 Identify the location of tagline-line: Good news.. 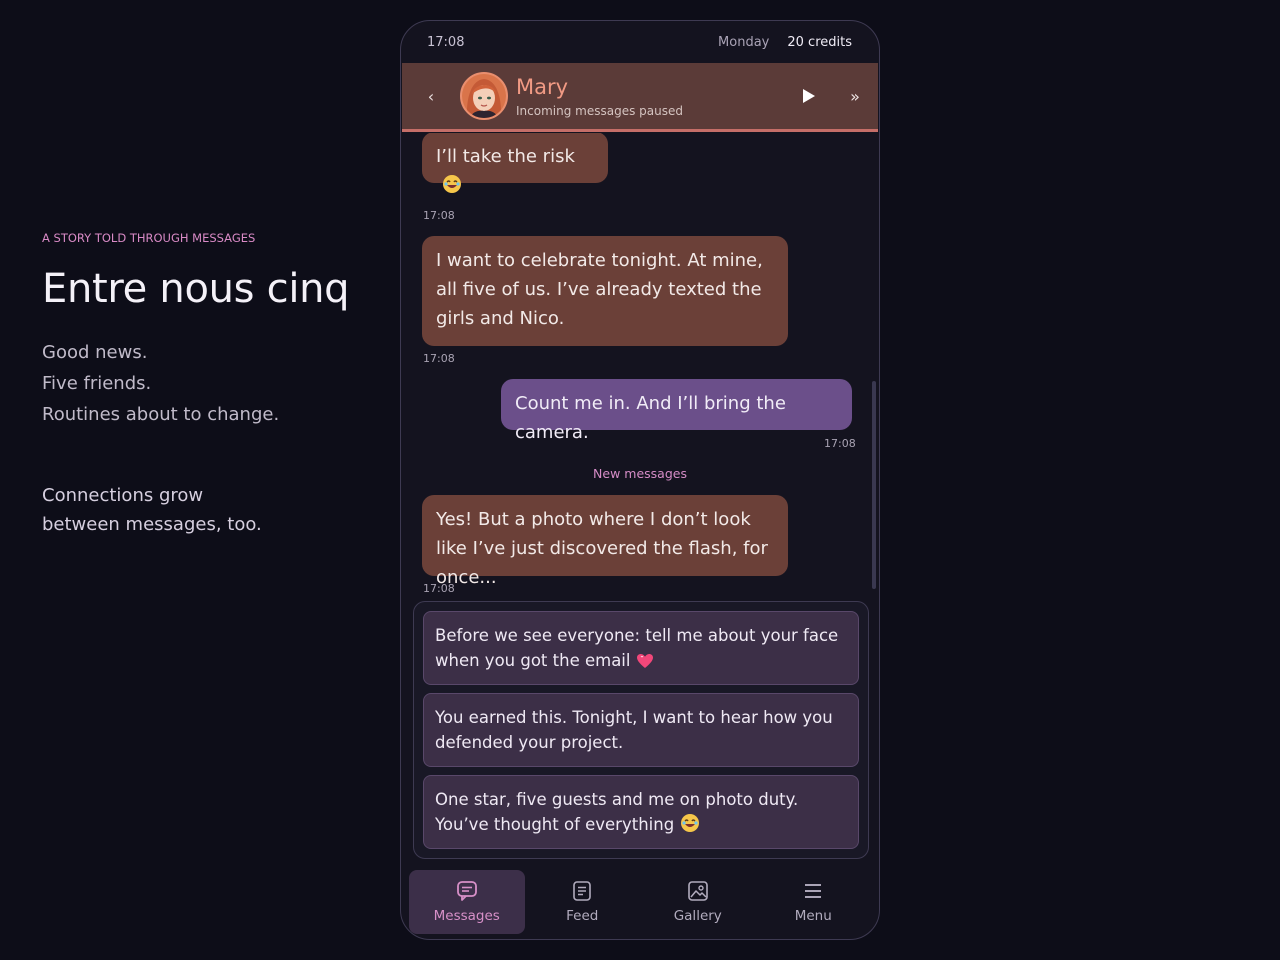
(95, 352).